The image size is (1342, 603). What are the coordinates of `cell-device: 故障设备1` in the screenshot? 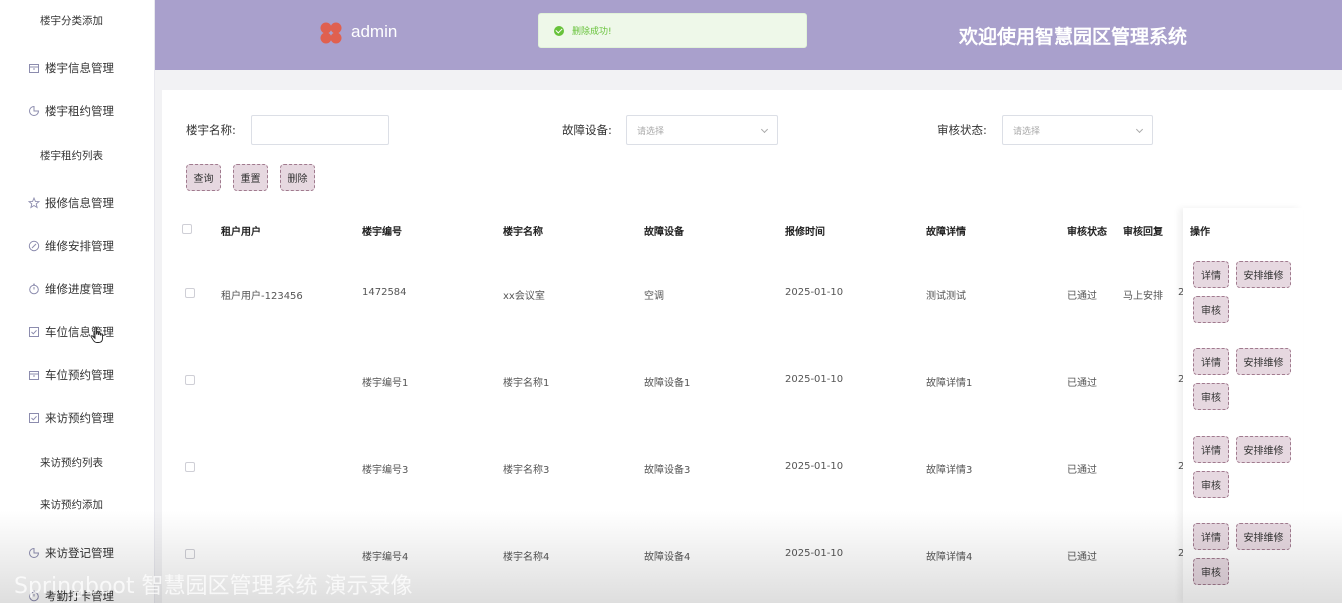 It's located at (667, 383).